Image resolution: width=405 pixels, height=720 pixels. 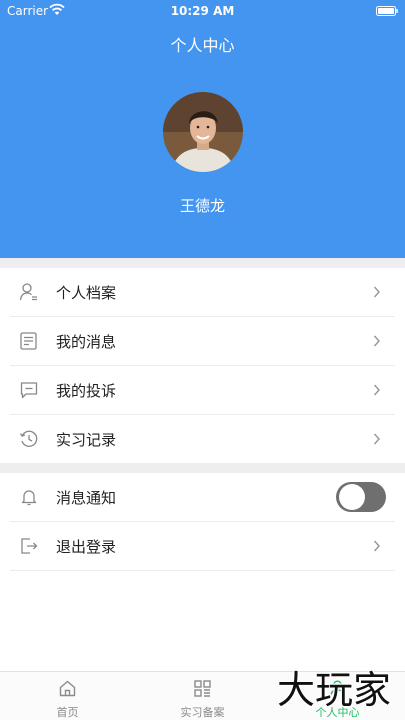 What do you see at coordinates (86, 440) in the screenshot?
I see `menu-item-label: 实习记录` at bounding box center [86, 440].